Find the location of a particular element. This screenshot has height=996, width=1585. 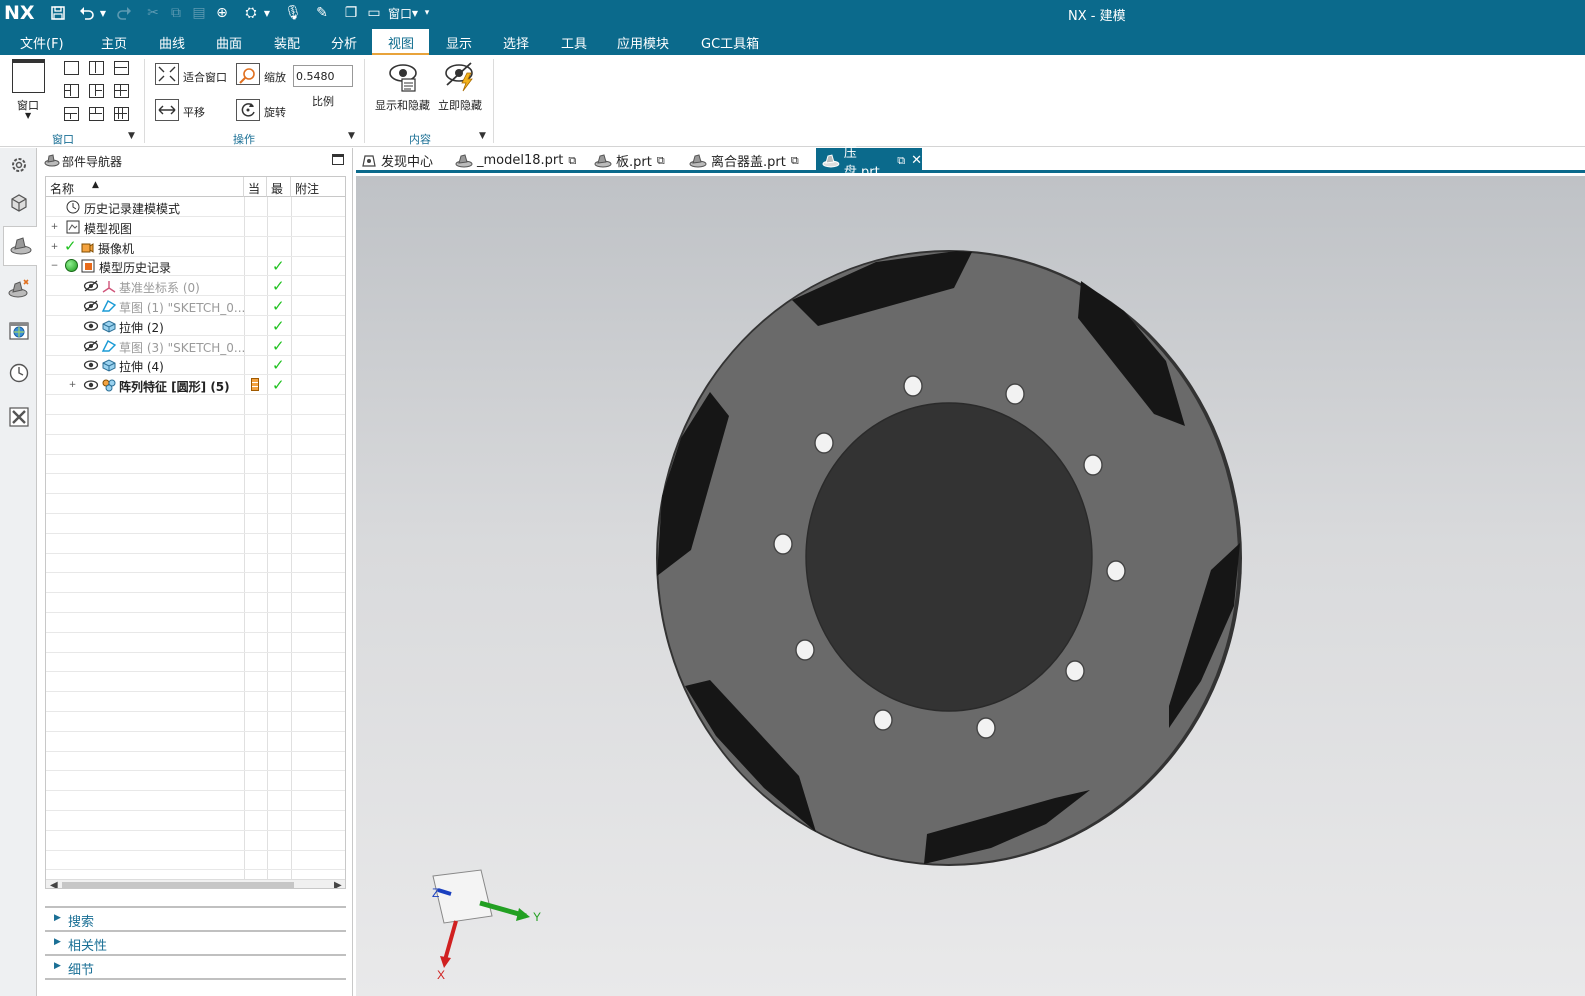

tab-discovery-center: 发现中心 is located at coordinates (406, 160).